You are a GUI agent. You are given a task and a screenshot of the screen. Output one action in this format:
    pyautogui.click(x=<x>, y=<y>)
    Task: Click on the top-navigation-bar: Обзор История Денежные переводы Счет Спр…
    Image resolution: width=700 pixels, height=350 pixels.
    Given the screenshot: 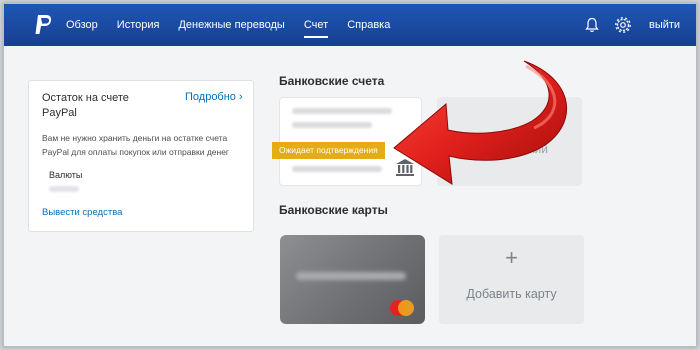 What is the action you would take?
    pyautogui.click(x=350, y=25)
    